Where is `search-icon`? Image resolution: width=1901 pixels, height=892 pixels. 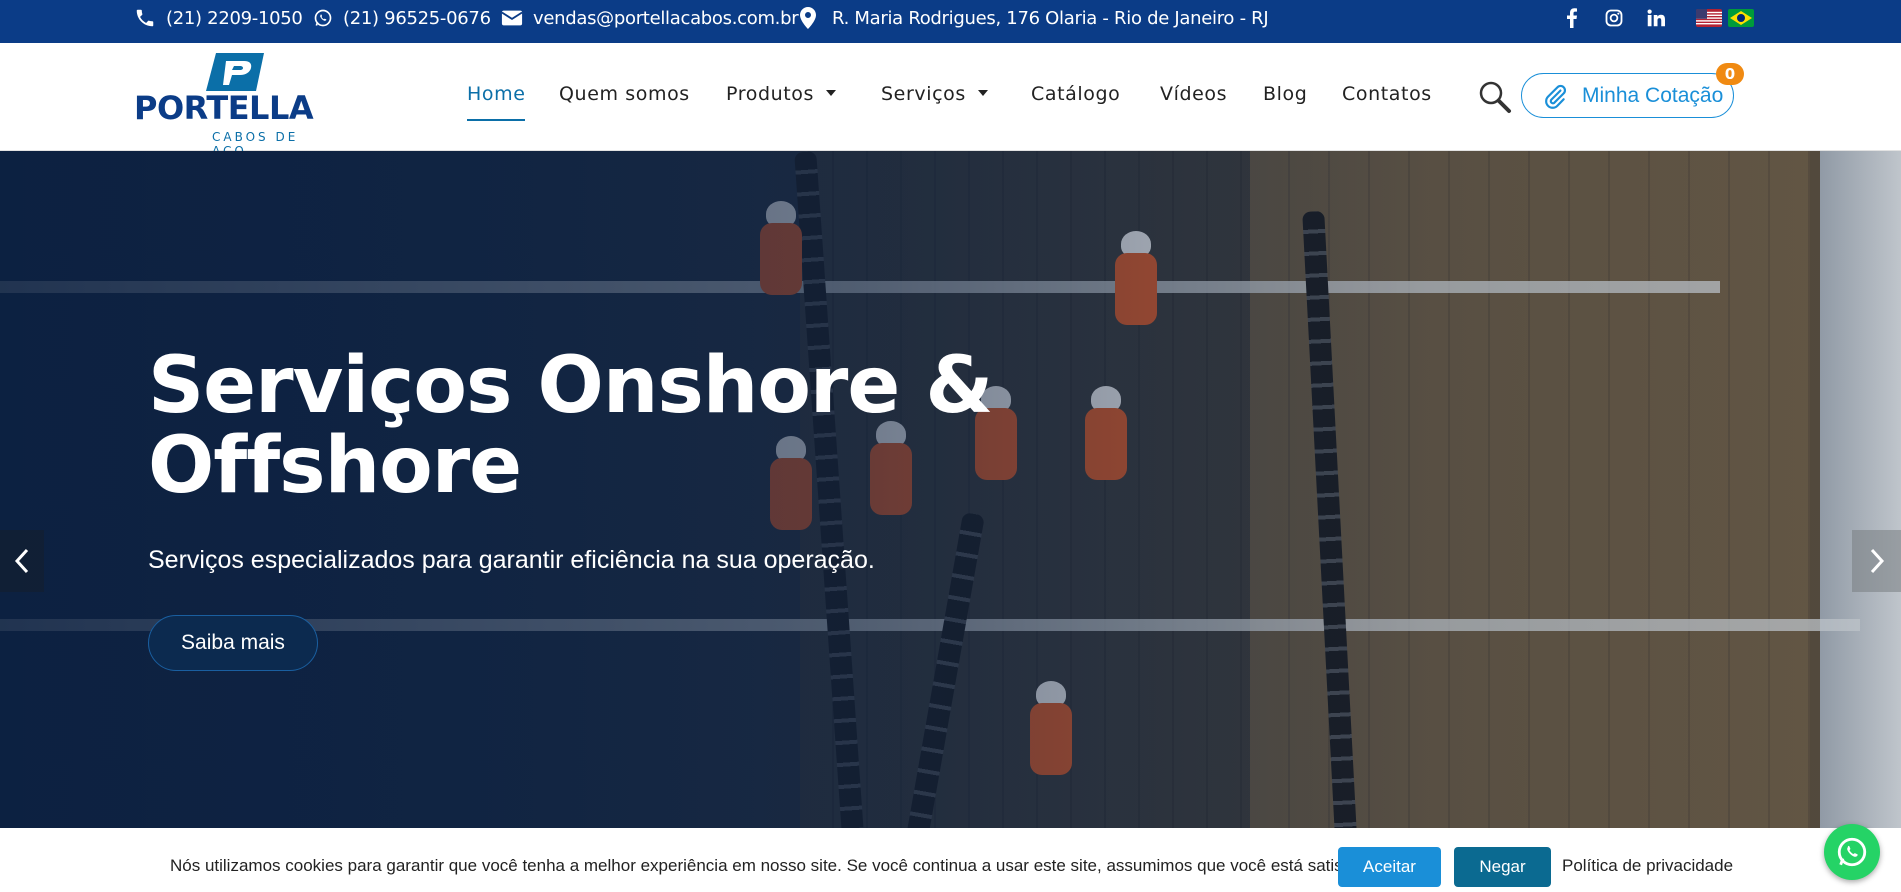
search-icon is located at coordinates (1495, 97).